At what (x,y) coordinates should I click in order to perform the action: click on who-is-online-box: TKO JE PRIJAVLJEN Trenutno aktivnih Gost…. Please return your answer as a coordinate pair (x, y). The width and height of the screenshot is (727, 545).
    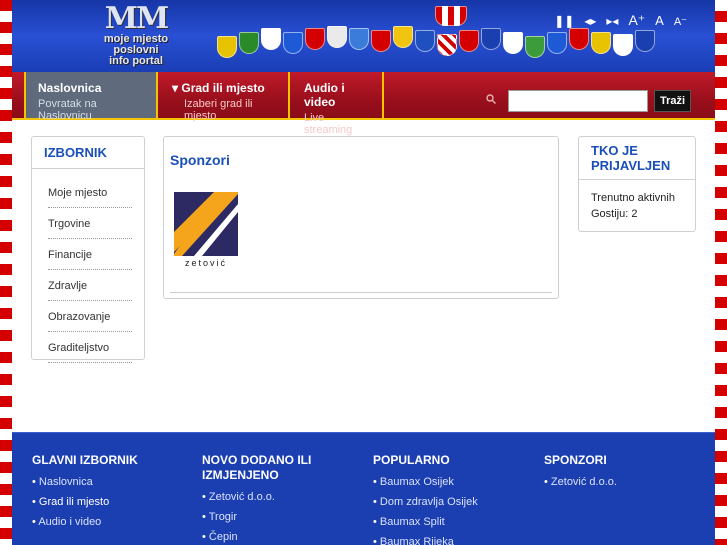
    Looking at the image, I should click on (637, 184).